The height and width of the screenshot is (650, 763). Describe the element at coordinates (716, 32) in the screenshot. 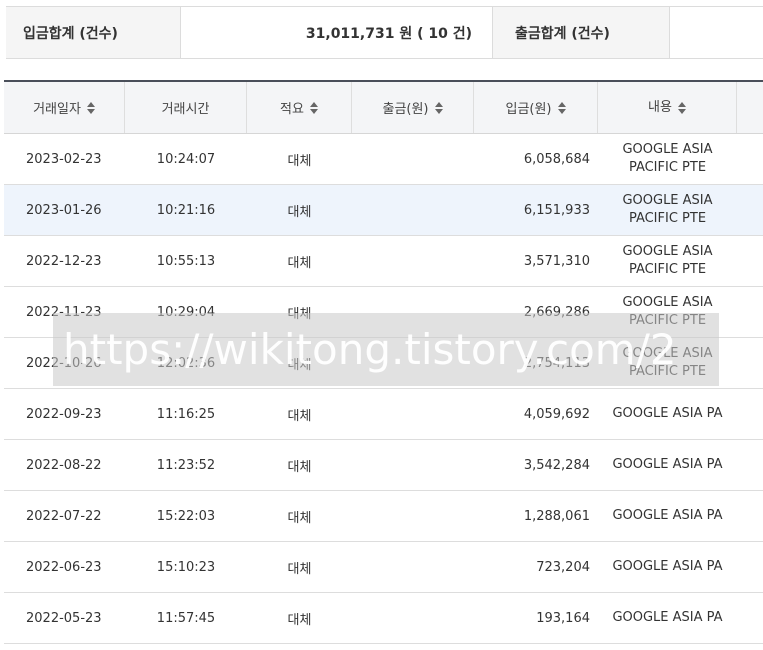

I see `withdraw-total-value` at that location.